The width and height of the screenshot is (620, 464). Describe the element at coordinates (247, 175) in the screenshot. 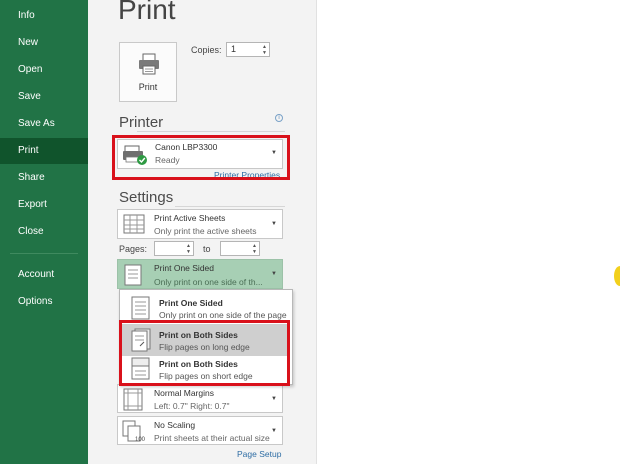

I see `printer-properties-link: Printer Properties` at that location.